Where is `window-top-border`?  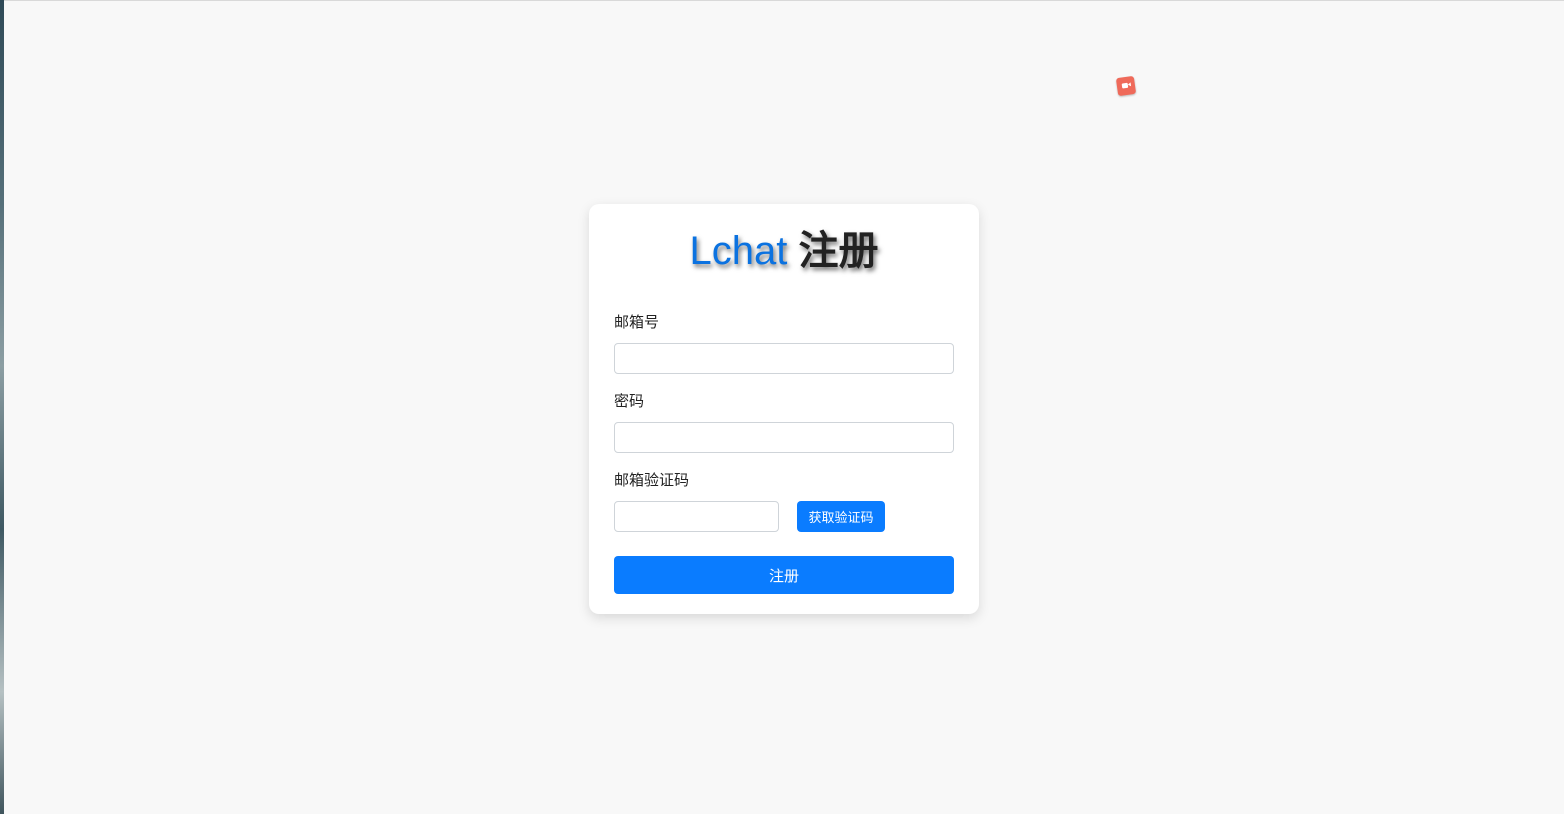 window-top-border is located at coordinates (782, 0).